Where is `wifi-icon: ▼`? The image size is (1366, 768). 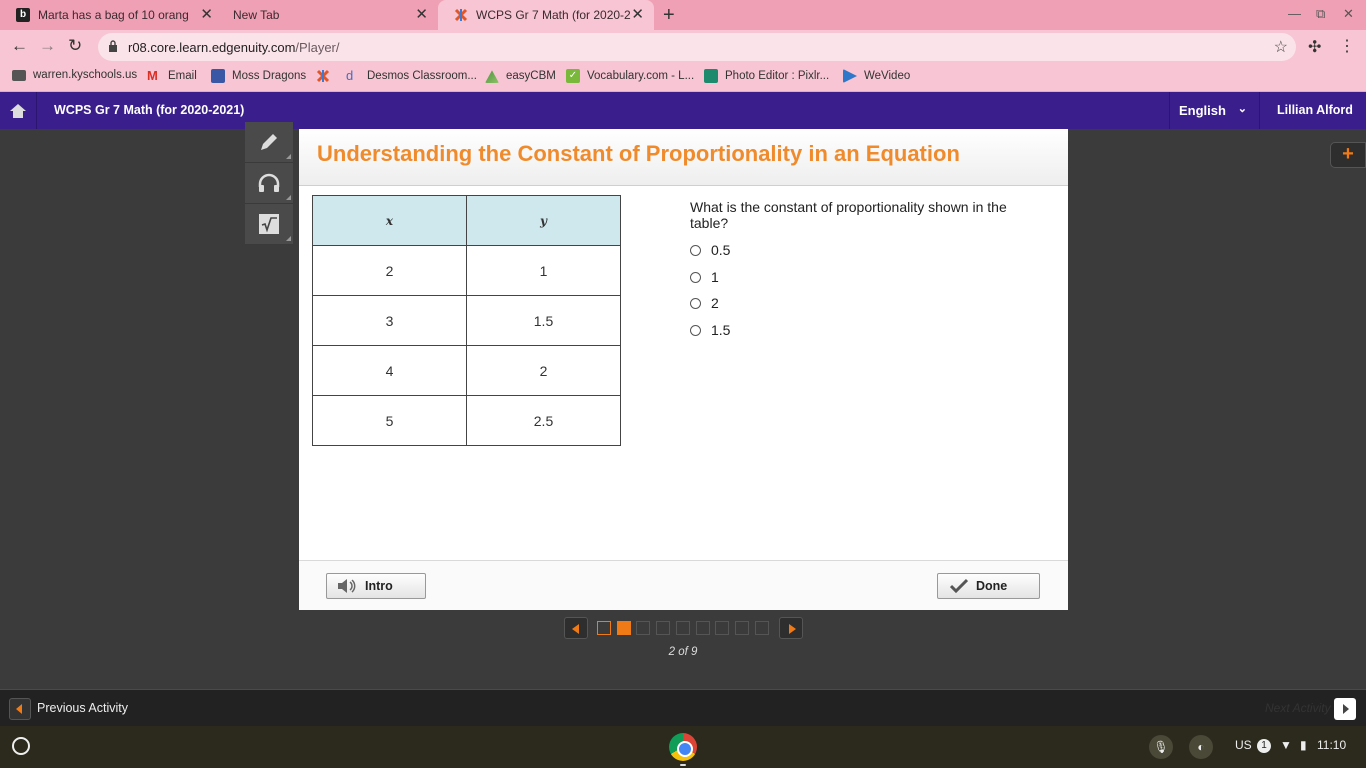
wifi-icon: ▼ is located at coordinates (1286, 745).